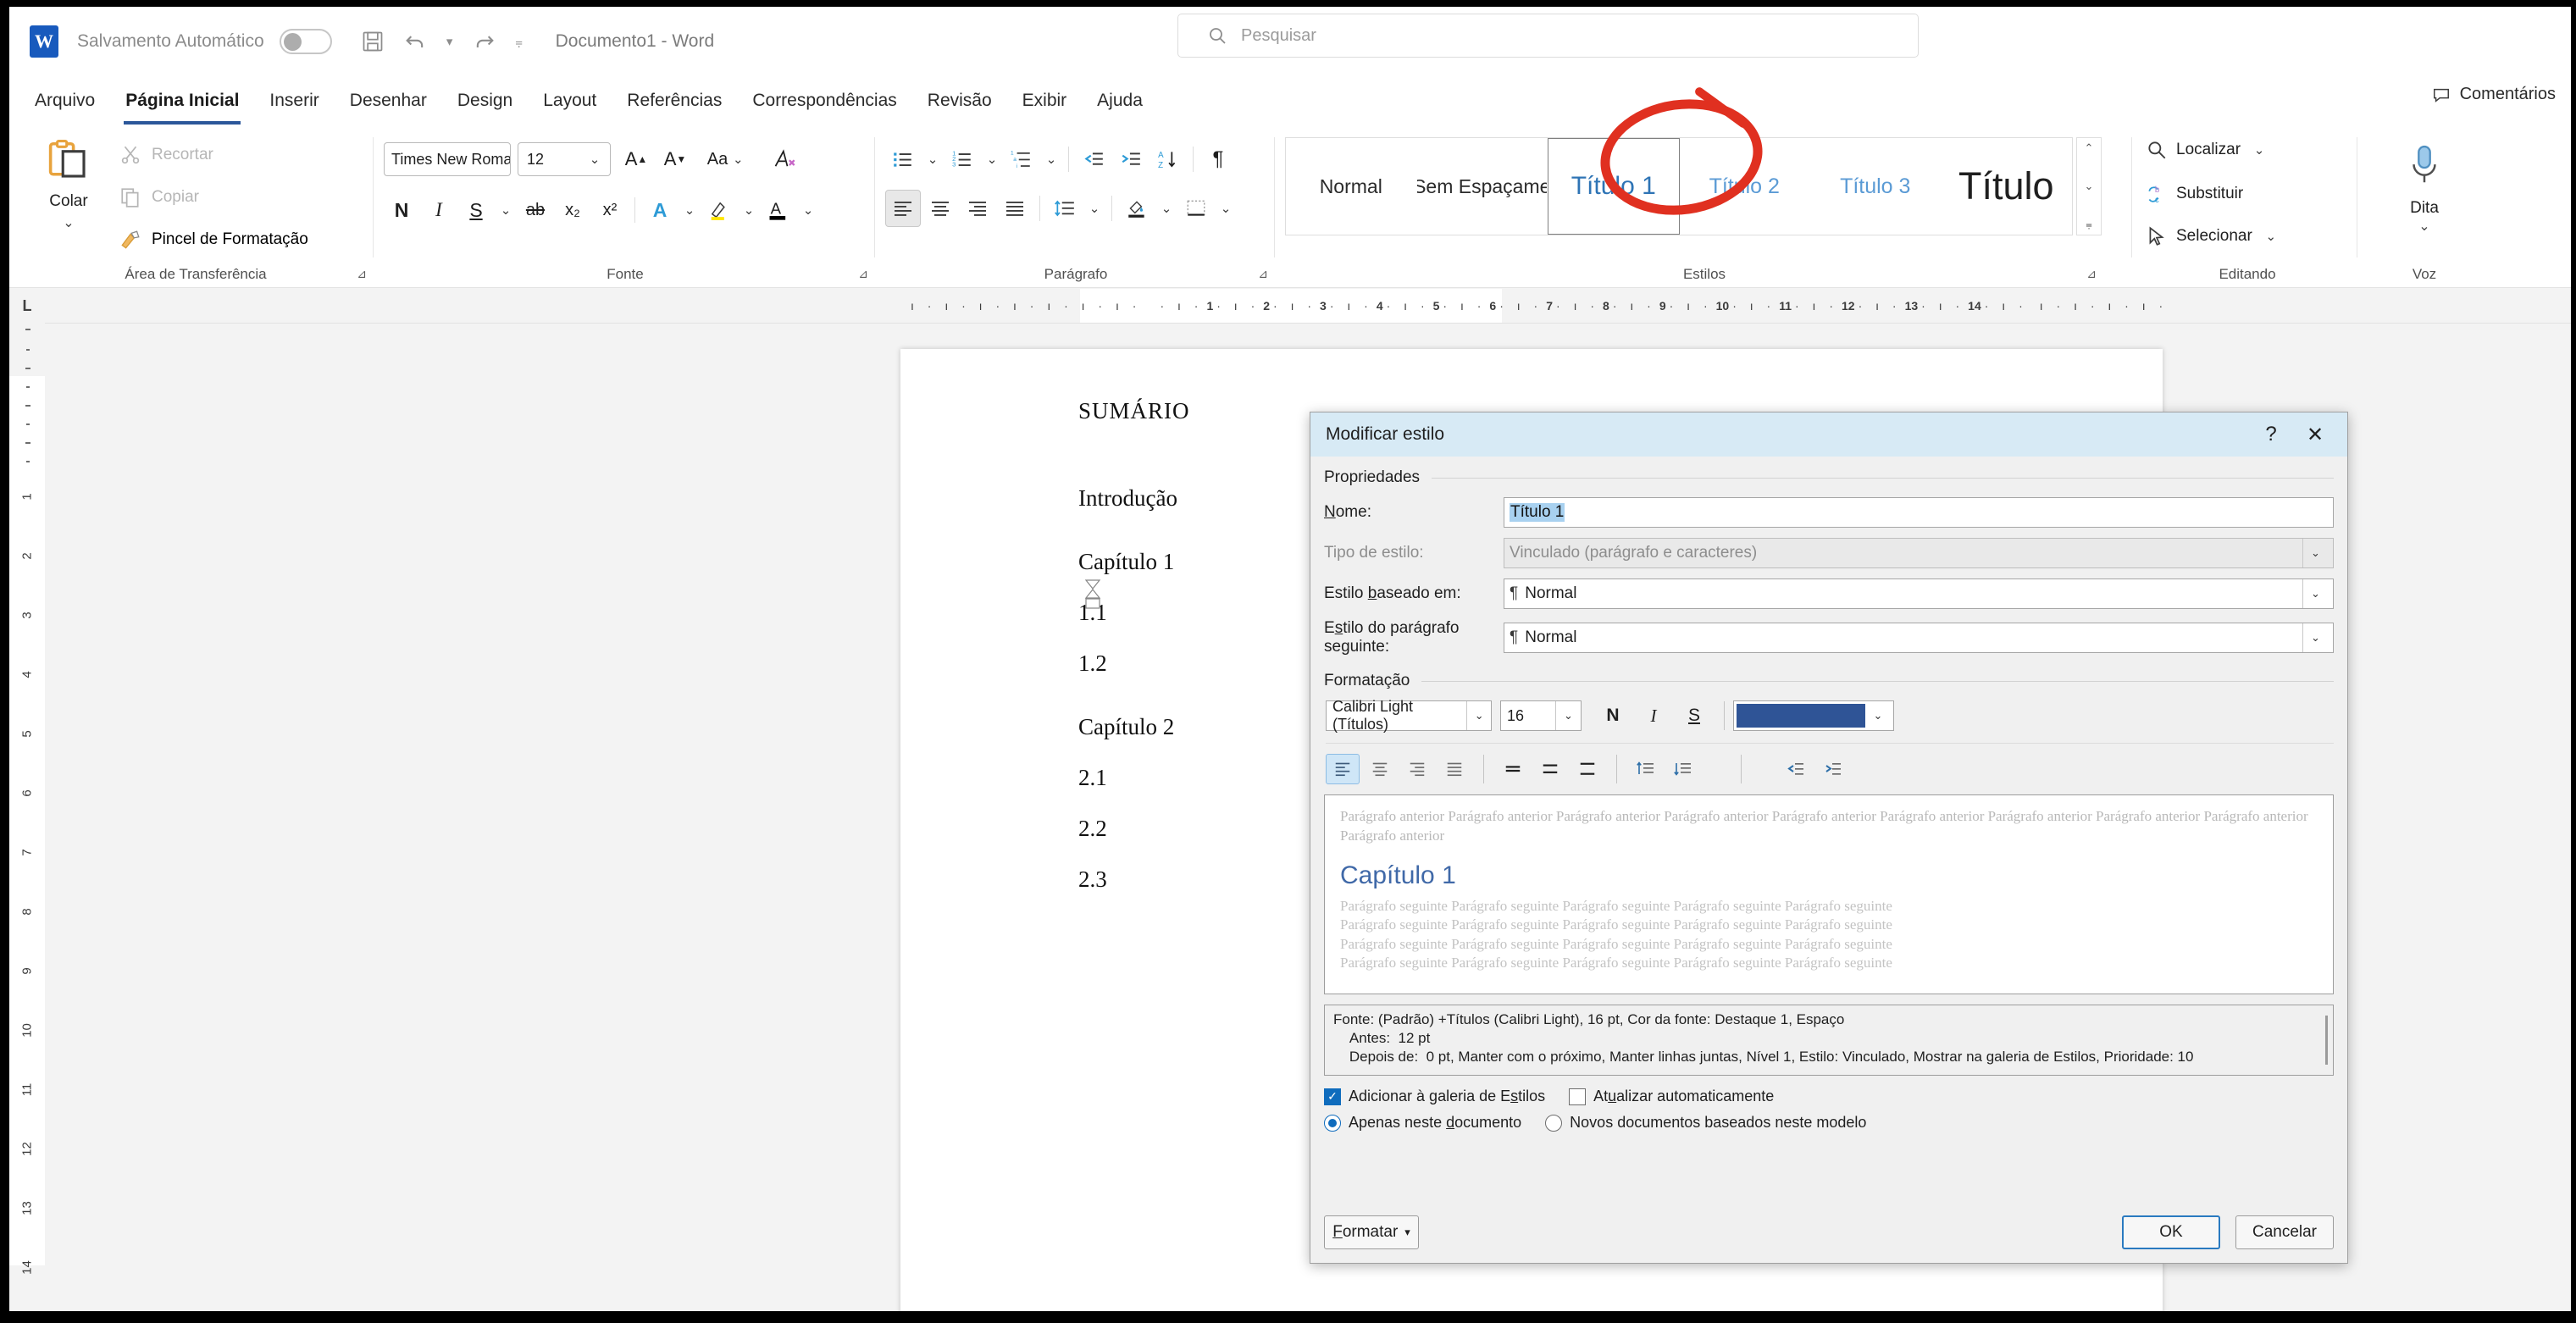 The image size is (2576, 1323). I want to click on style-titulo: Título, so click(2007, 186).